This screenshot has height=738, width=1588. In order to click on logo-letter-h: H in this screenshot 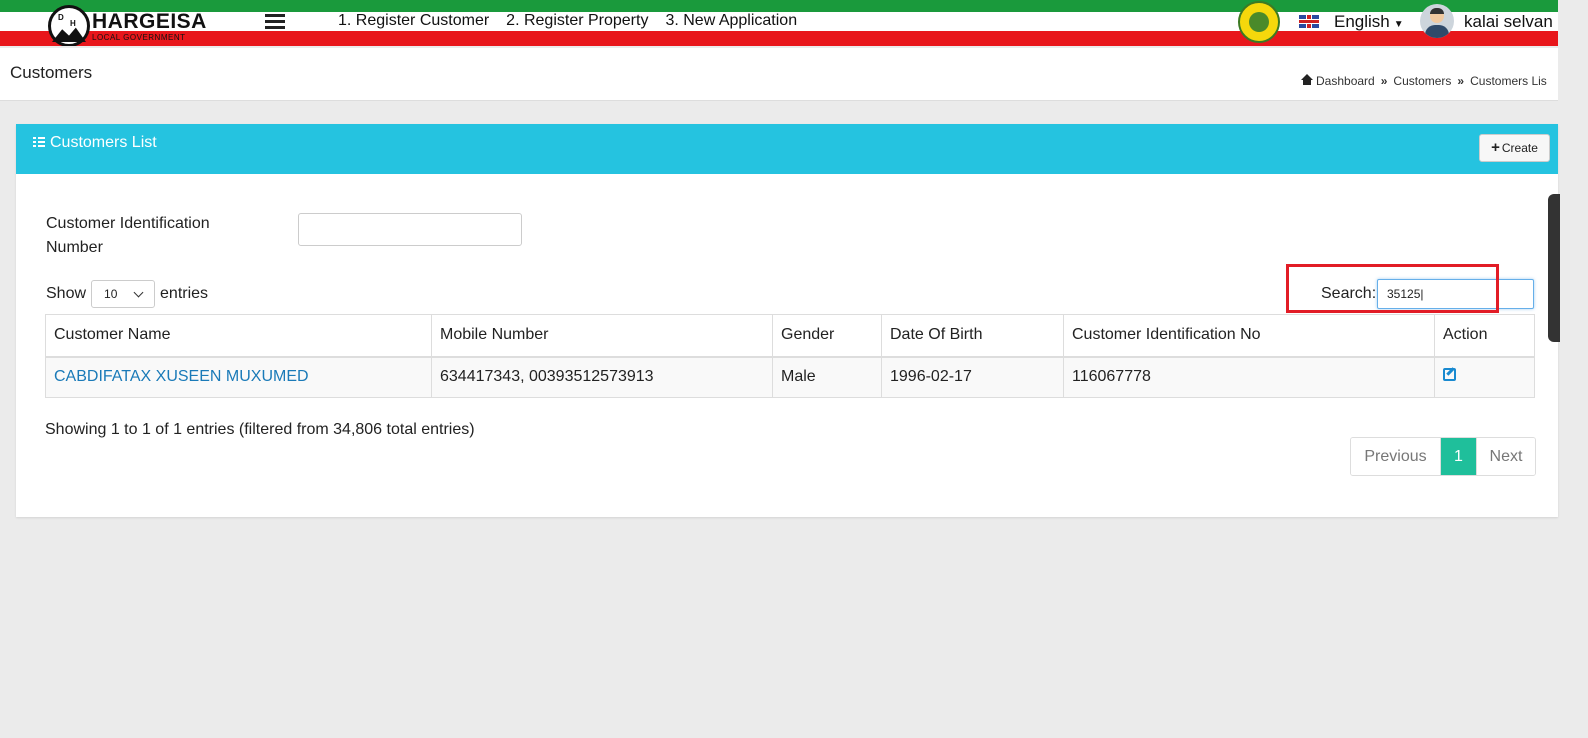, I will do `click(73, 23)`.